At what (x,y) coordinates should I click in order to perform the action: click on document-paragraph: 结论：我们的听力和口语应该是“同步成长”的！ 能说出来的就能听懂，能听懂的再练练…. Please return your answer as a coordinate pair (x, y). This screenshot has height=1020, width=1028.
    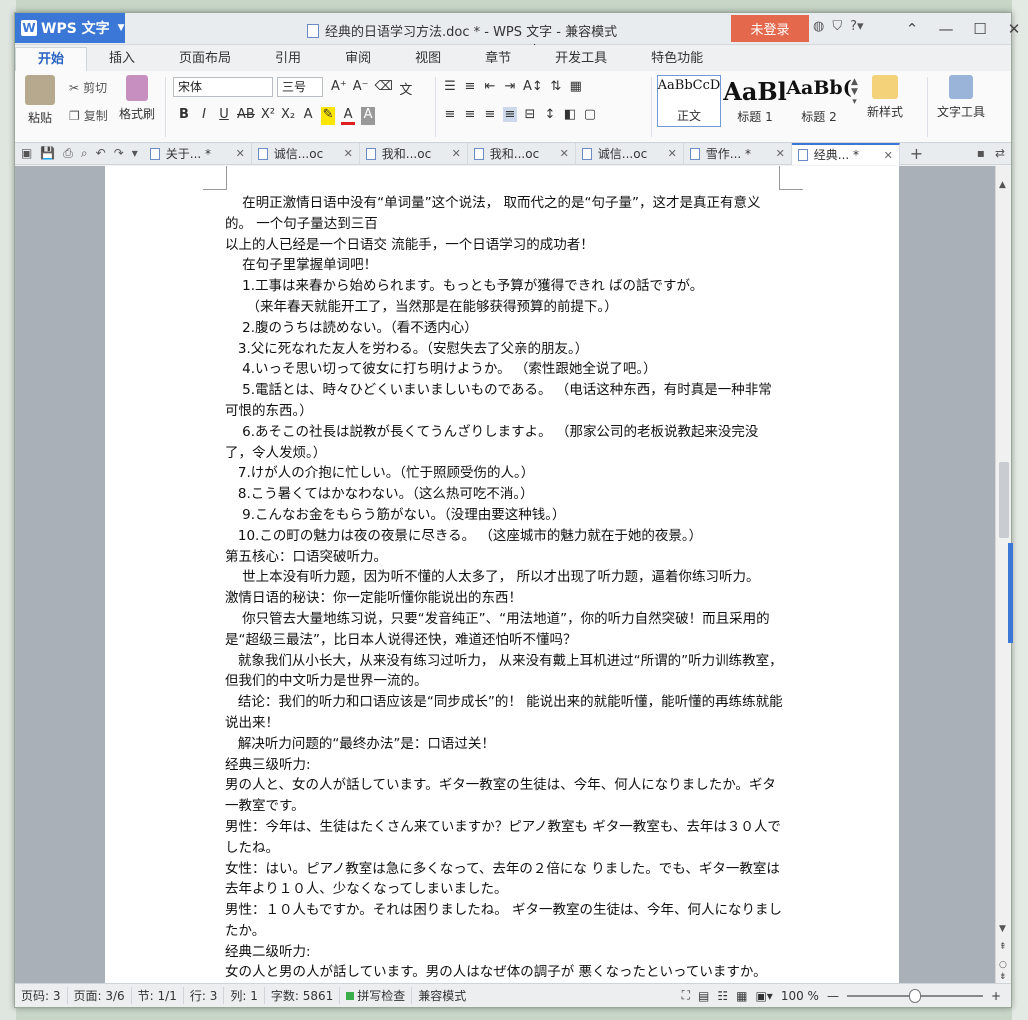
    Looking at the image, I should click on (505, 713).